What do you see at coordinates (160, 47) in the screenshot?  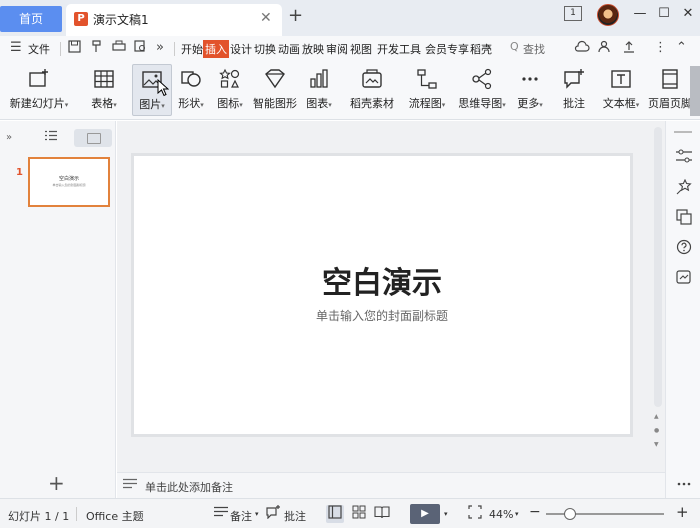 I see `more-quick-tools-icon: »` at bounding box center [160, 47].